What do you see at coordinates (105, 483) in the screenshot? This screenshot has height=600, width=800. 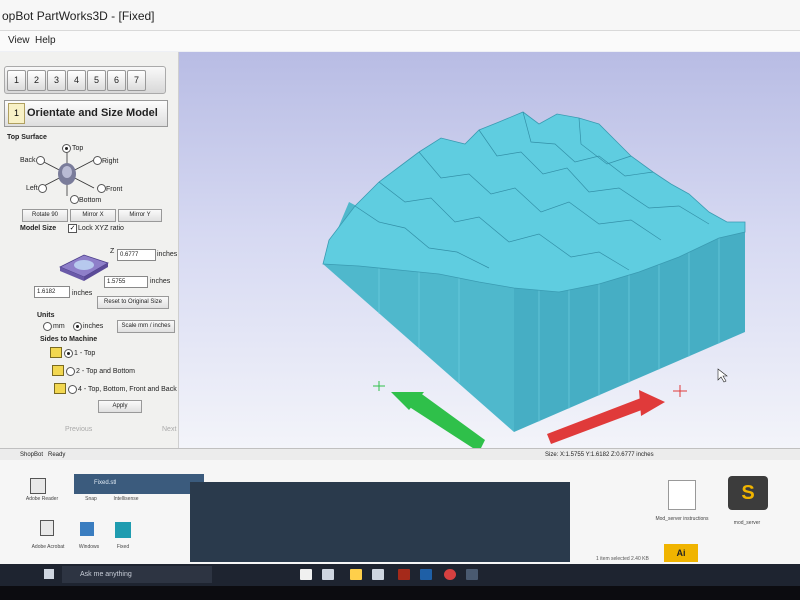 I see `explorer-file-name: Fixed.stl` at bounding box center [105, 483].